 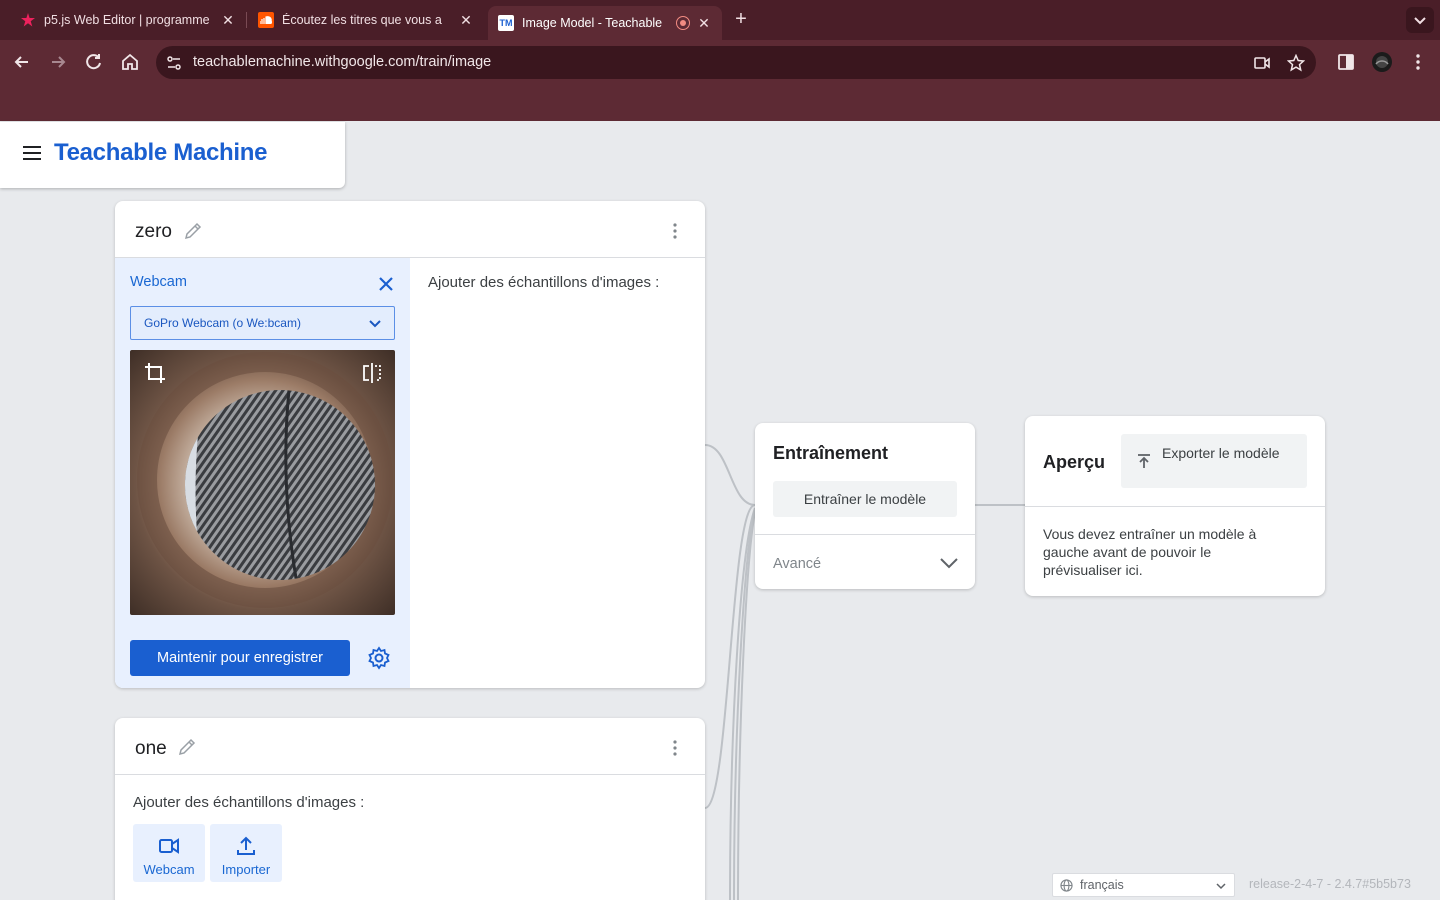 I want to click on import-source-button: Importer, so click(x=246, y=853).